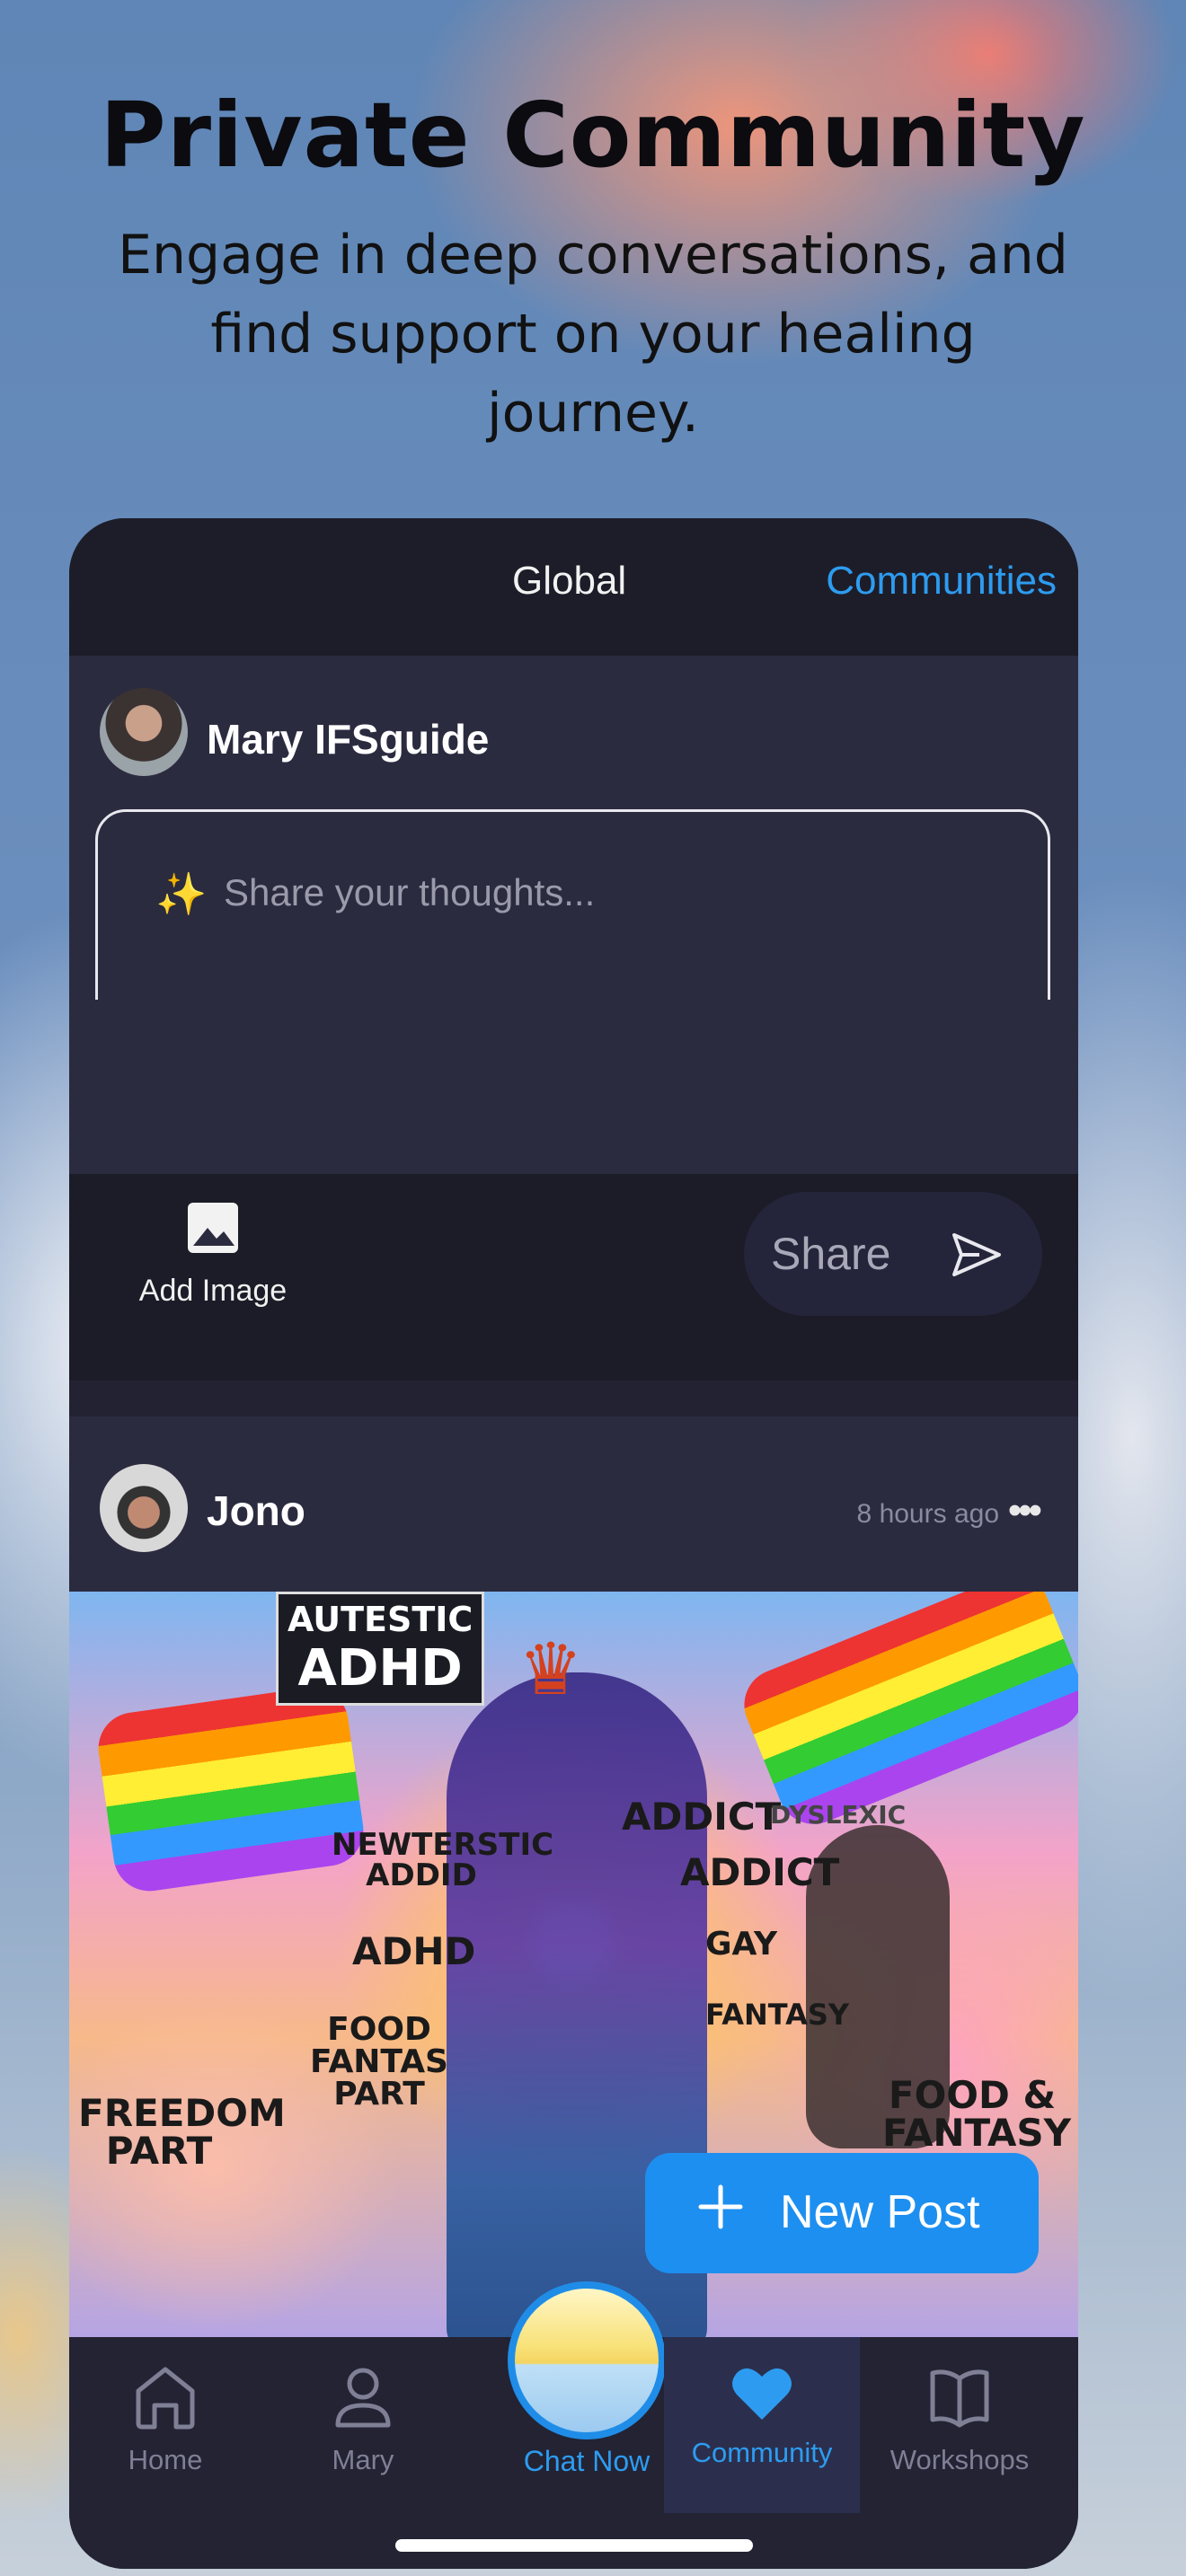 The height and width of the screenshot is (2576, 1186). What do you see at coordinates (1025, 1510) in the screenshot?
I see `more-options-button: •••` at bounding box center [1025, 1510].